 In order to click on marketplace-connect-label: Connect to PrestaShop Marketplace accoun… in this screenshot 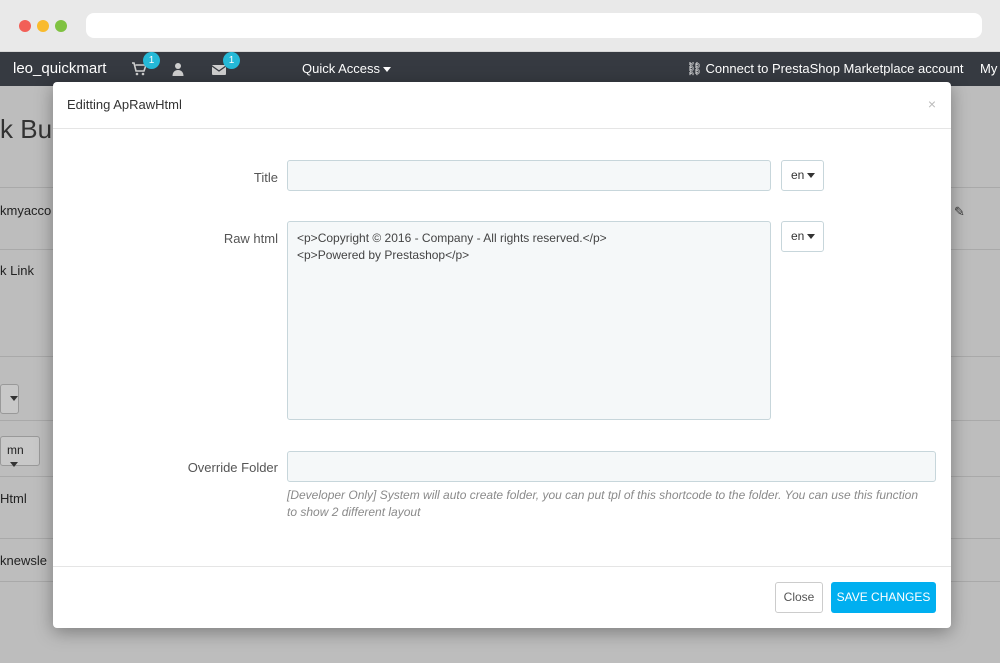, I will do `click(834, 68)`.